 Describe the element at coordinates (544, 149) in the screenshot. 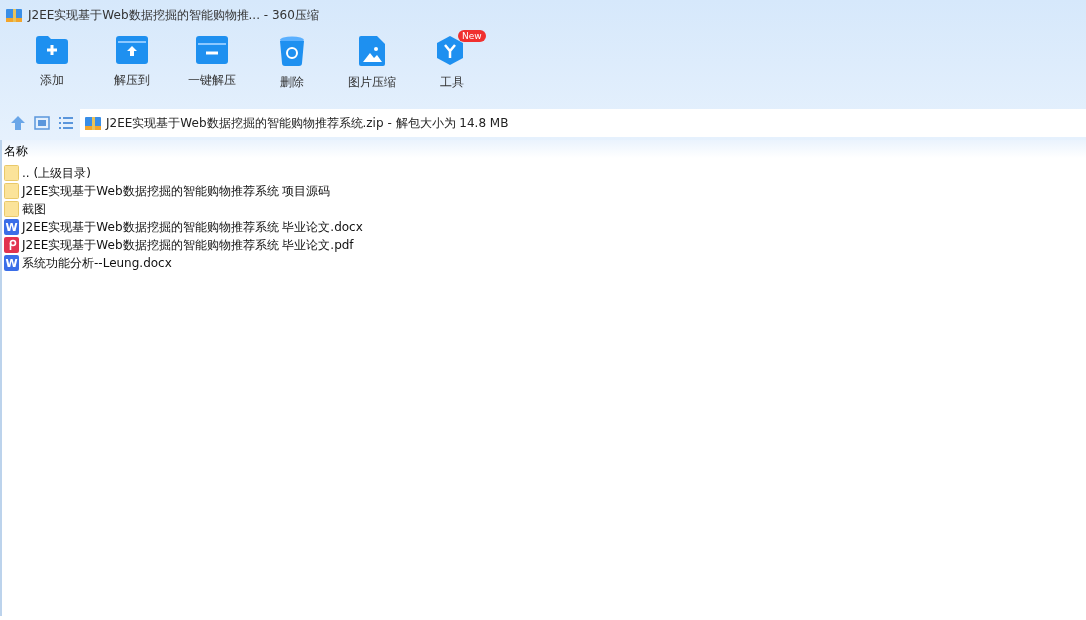

I see `column-header: 名称` at that location.